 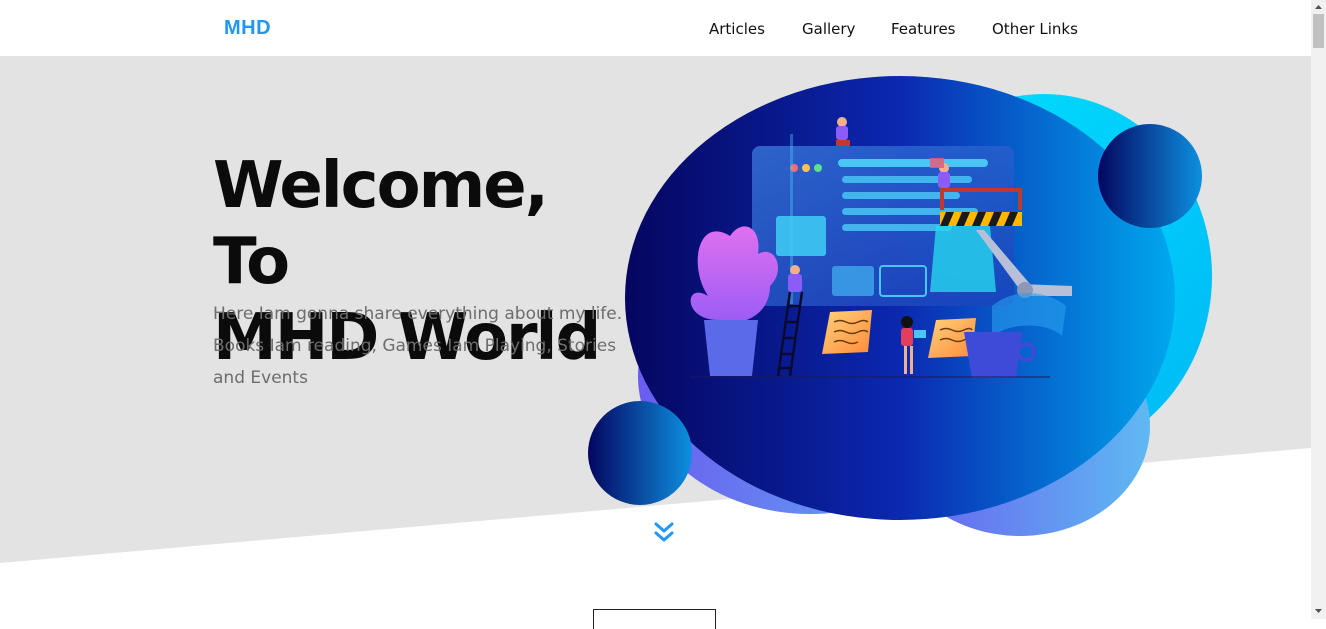 I want to click on nav-link-other-links: Other Links, so click(x=1035, y=29).